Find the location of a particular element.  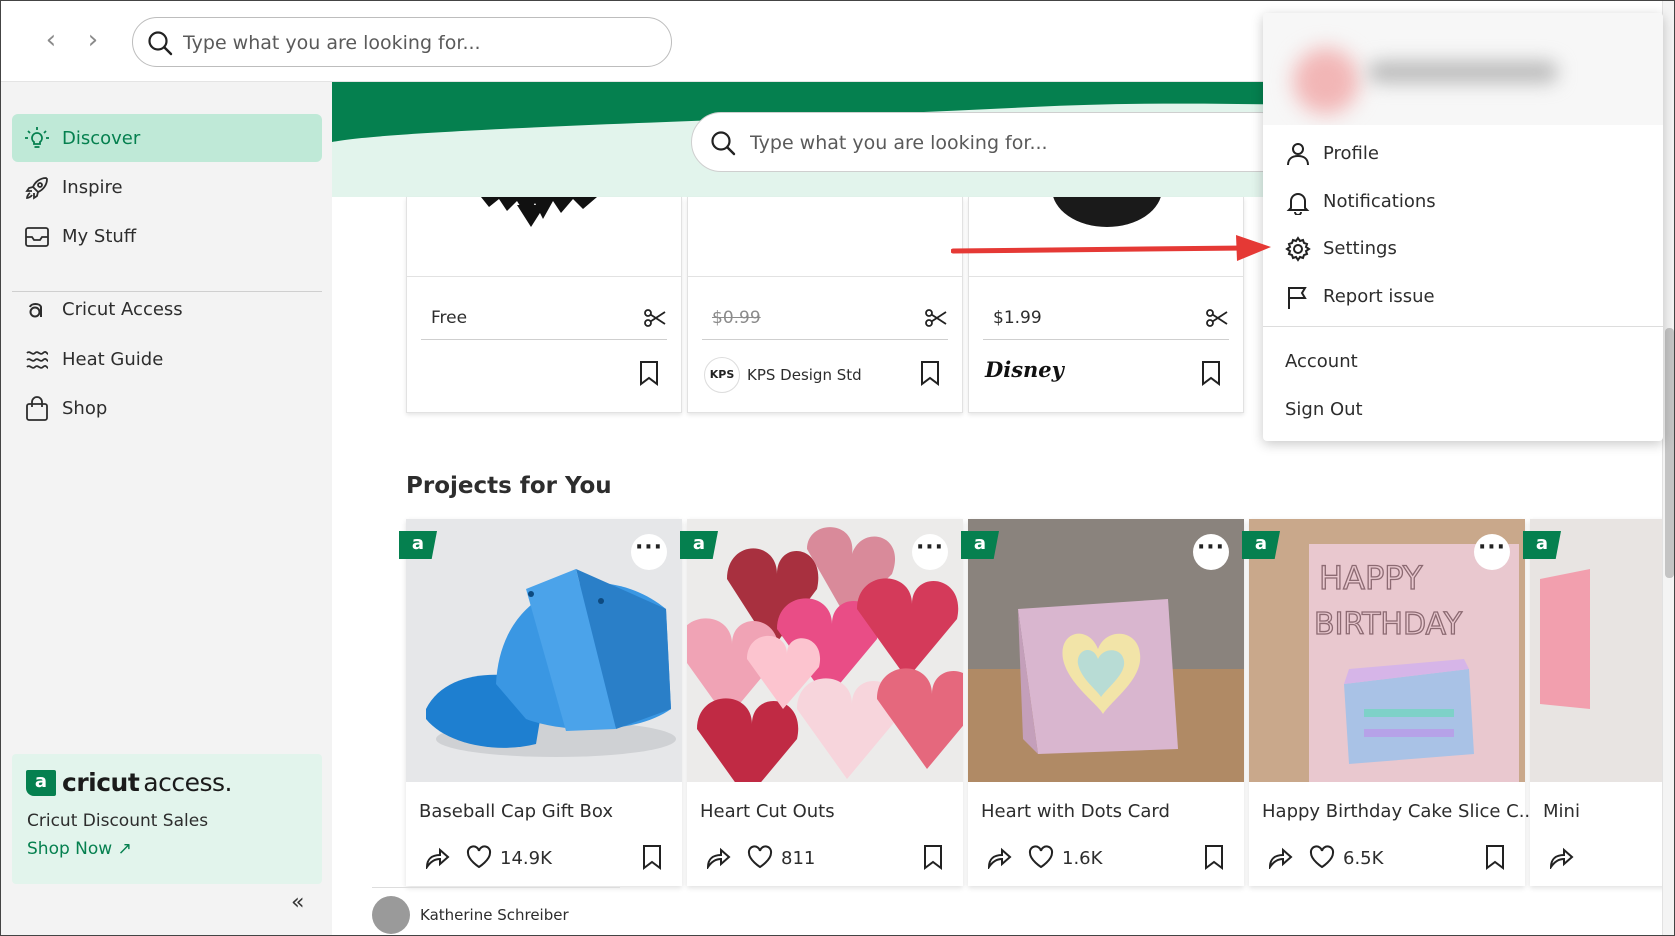

design-card: Free is located at coordinates (544, 305).